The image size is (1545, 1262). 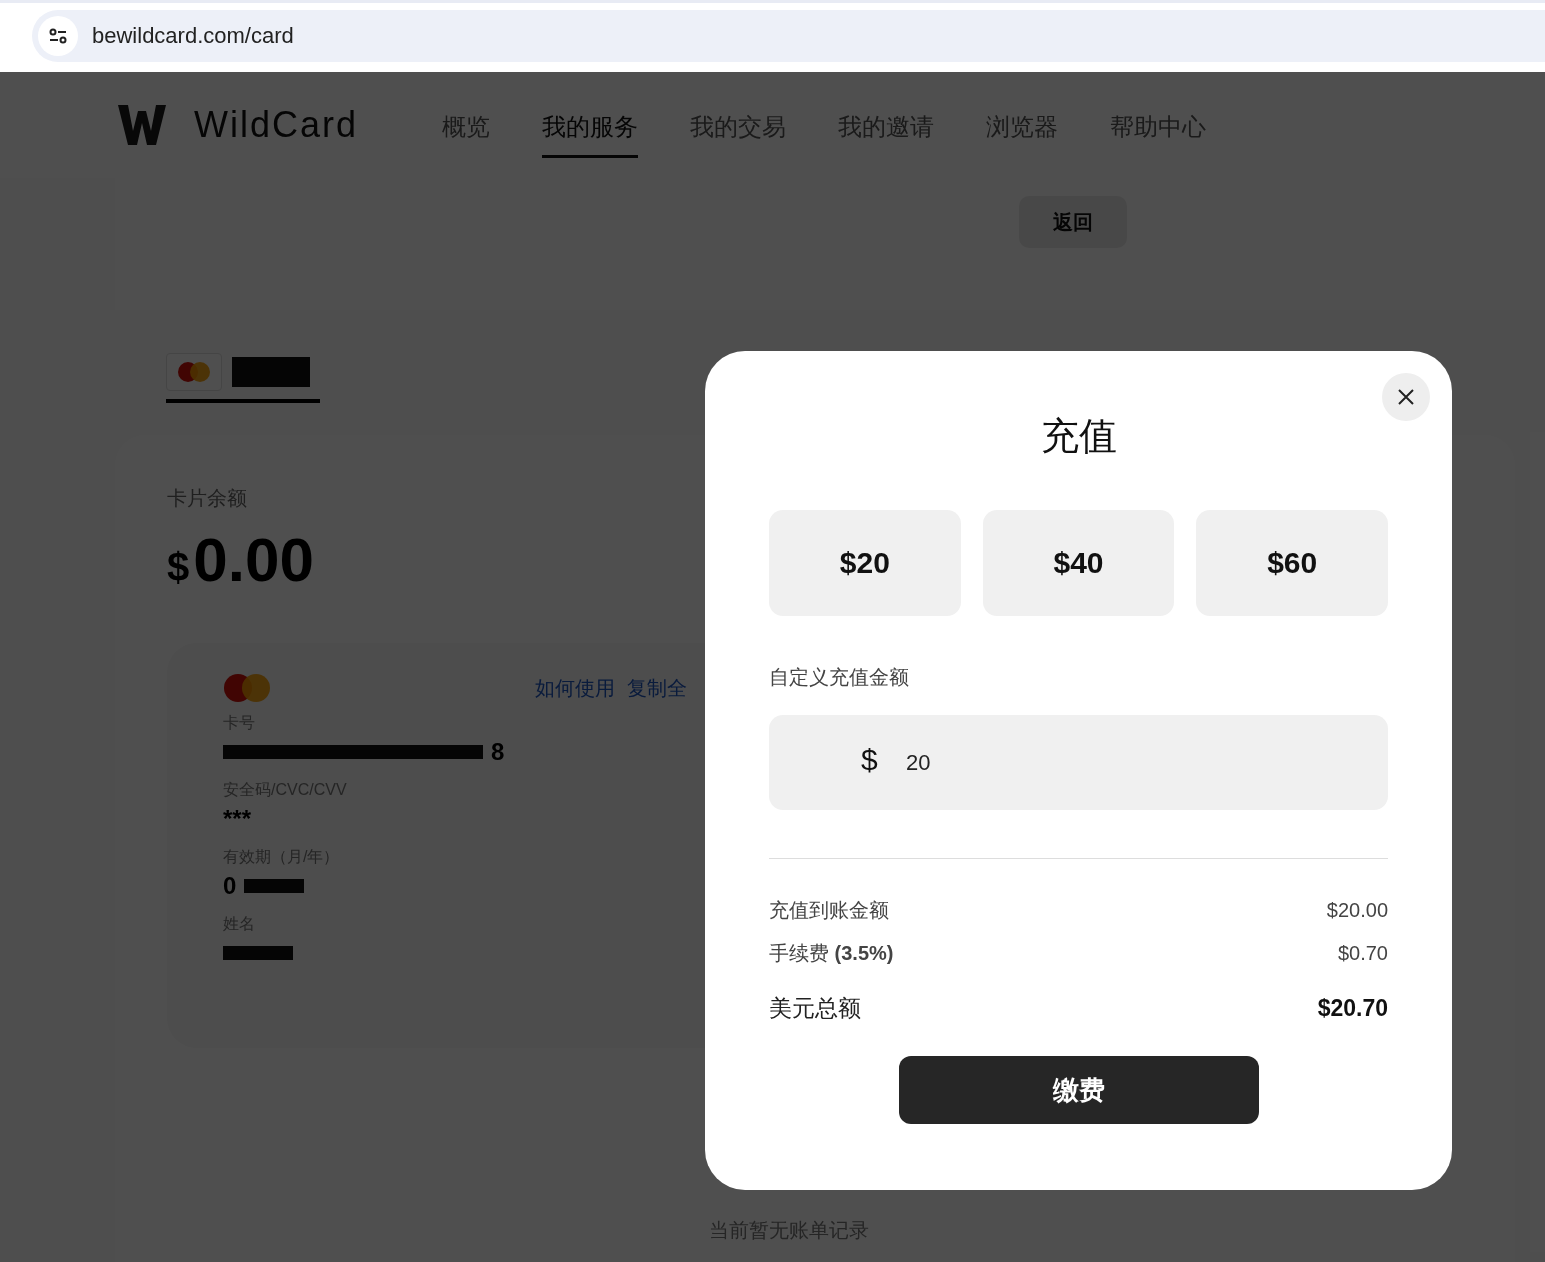 I want to click on summary-label: 手续费 (3.5%), so click(x=831, y=953).